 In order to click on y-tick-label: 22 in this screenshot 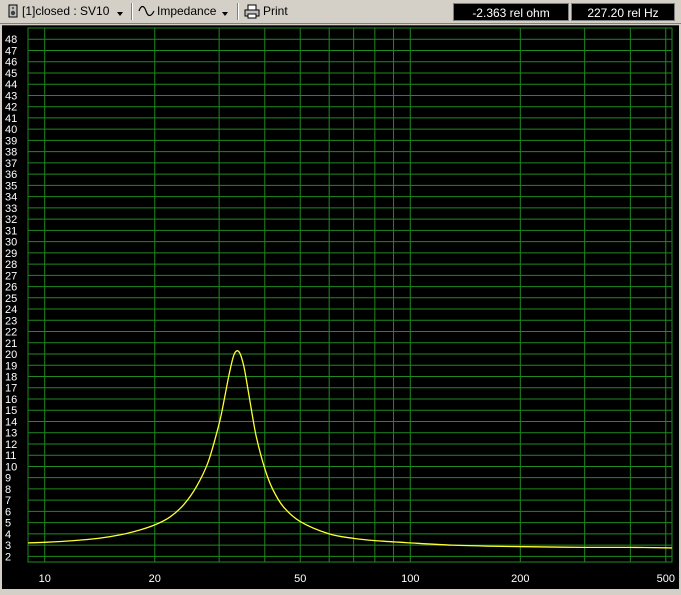, I will do `click(11, 333)`.